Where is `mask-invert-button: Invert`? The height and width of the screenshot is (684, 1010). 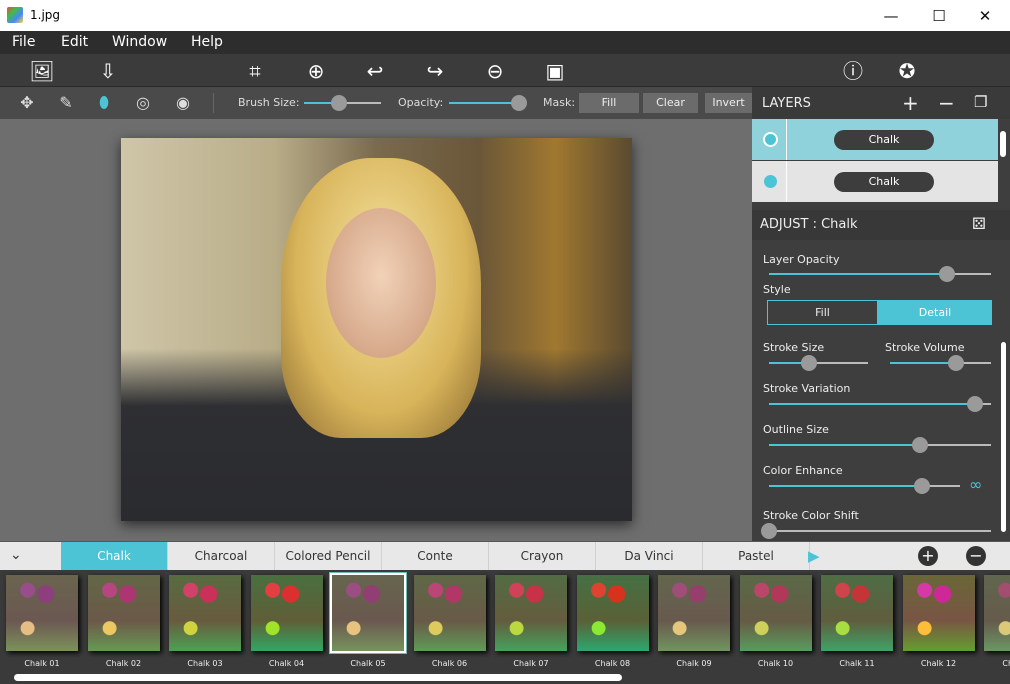 mask-invert-button: Invert is located at coordinates (728, 103).